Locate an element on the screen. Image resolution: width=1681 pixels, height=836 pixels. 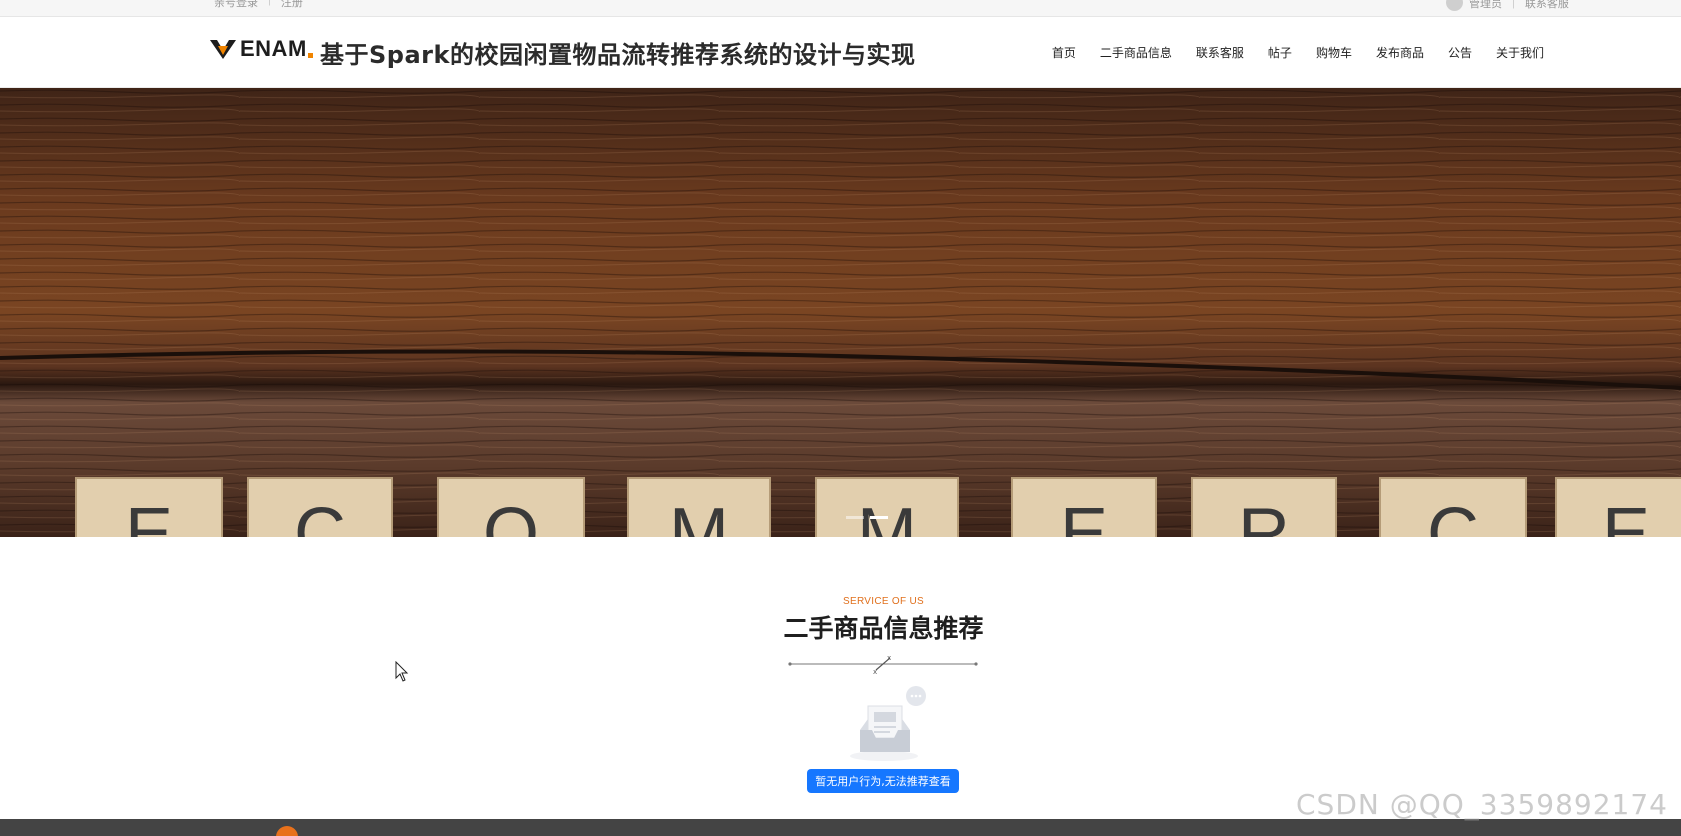
nav-item-posts: 帖子 is located at coordinates (1280, 52).